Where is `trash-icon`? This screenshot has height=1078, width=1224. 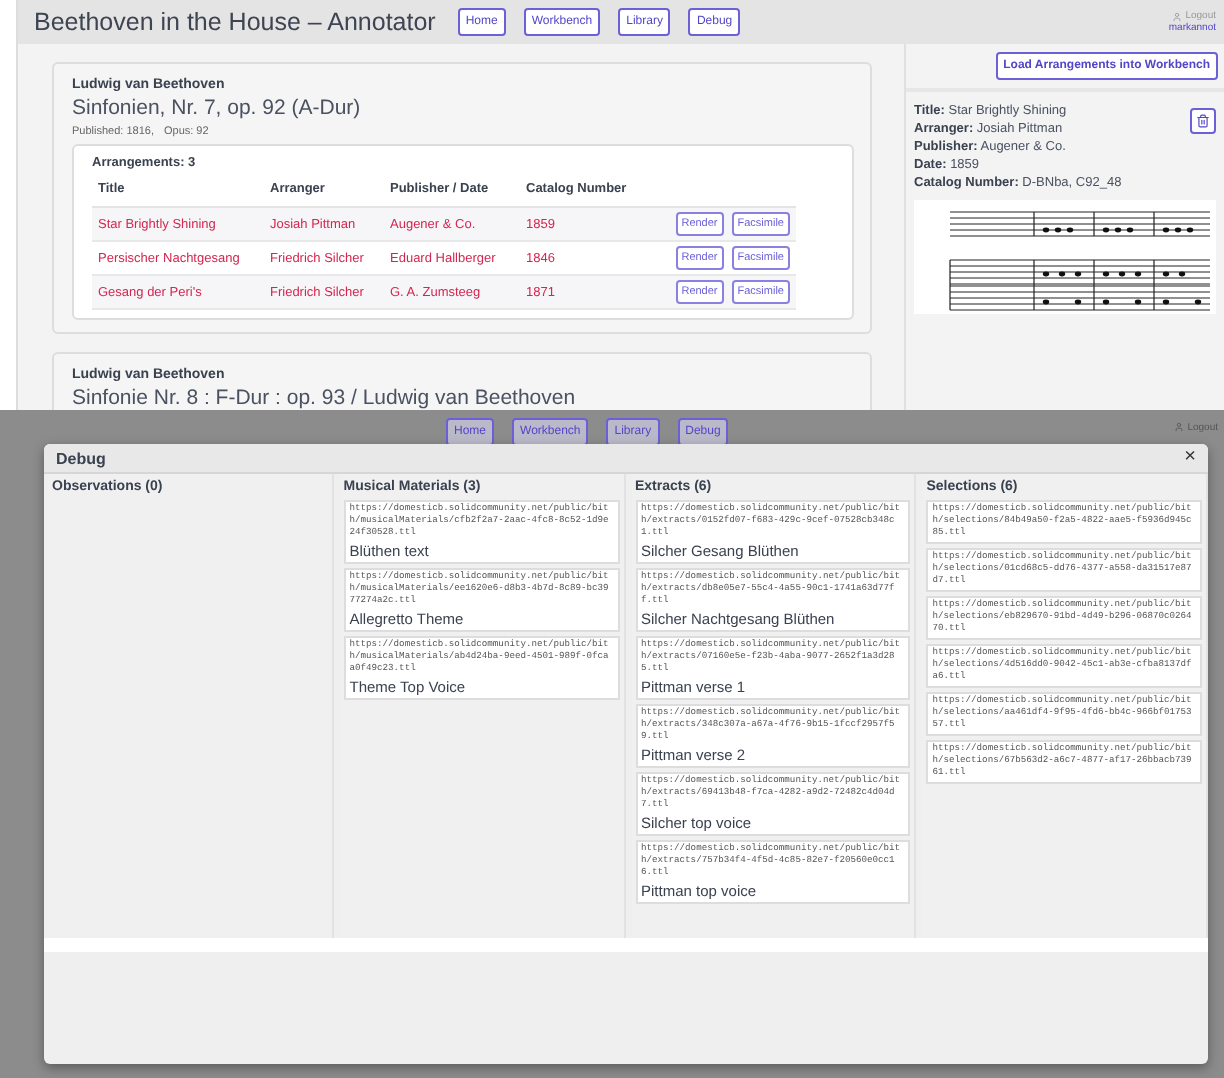 trash-icon is located at coordinates (1203, 121).